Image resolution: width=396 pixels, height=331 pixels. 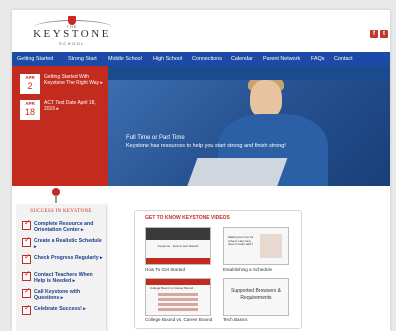 I want to click on twitter-icon: t, so click(x=384, y=34).